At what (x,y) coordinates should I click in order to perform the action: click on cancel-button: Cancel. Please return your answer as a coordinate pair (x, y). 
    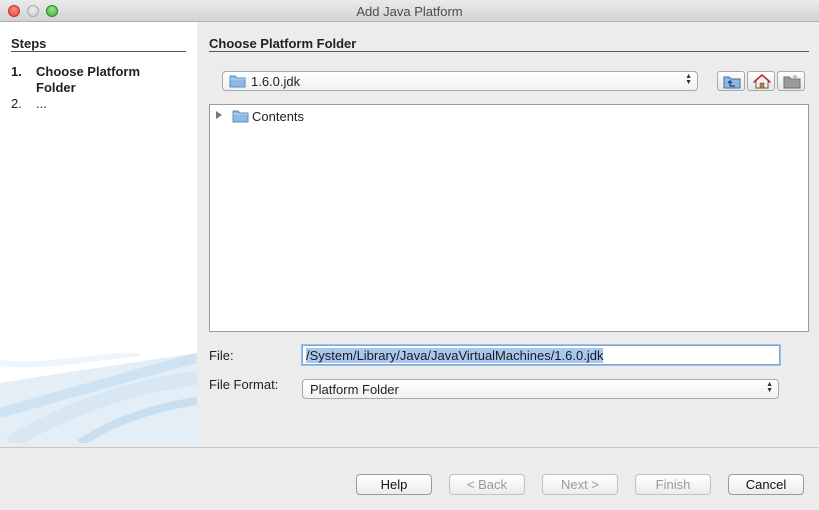
    Looking at the image, I should click on (766, 484).